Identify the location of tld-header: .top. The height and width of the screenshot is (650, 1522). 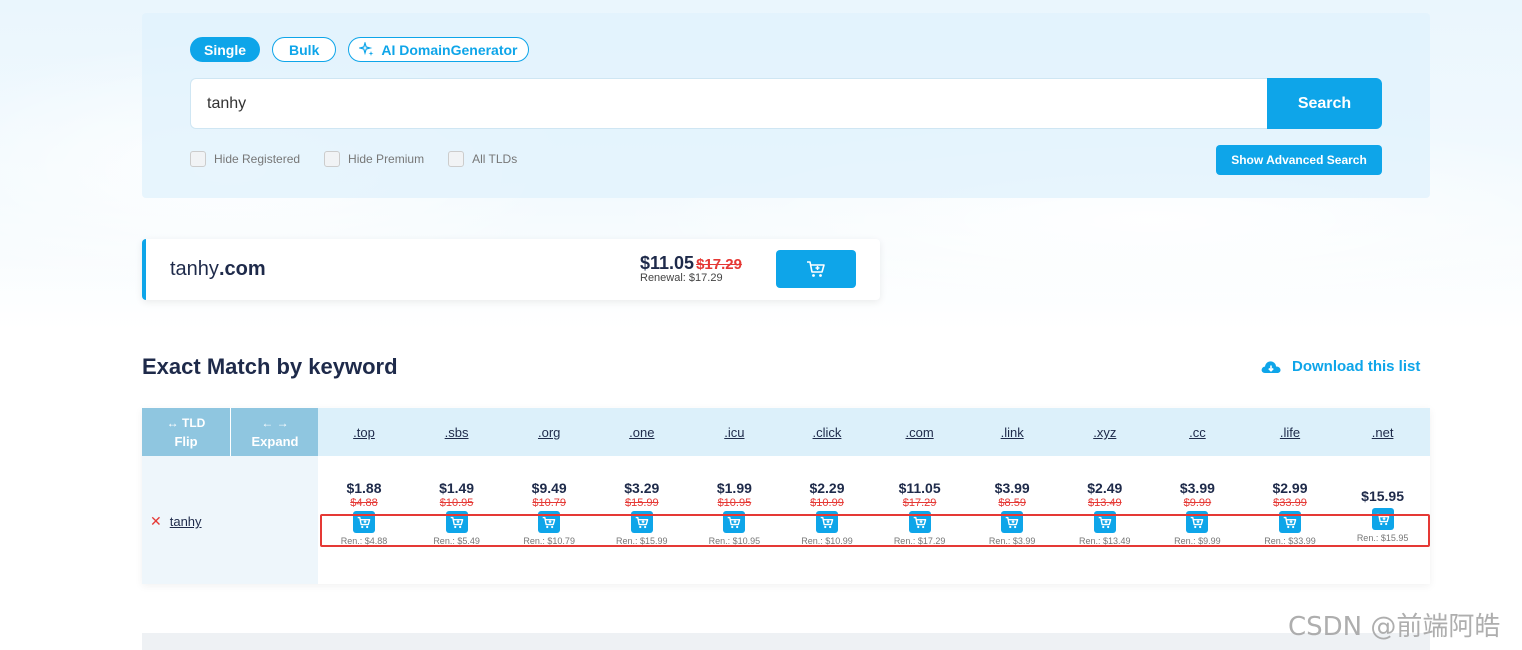
(364, 432).